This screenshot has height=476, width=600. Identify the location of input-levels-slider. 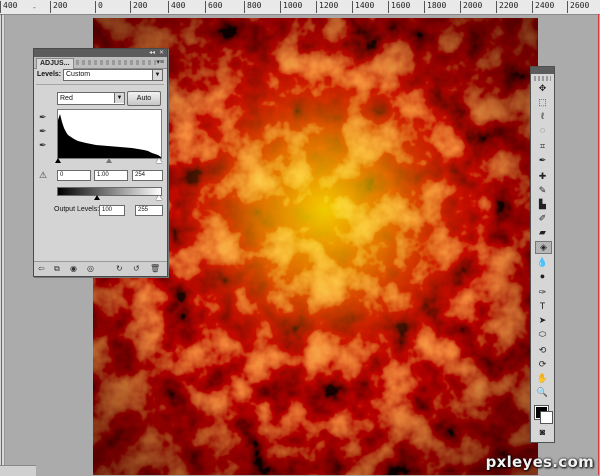
(108, 161).